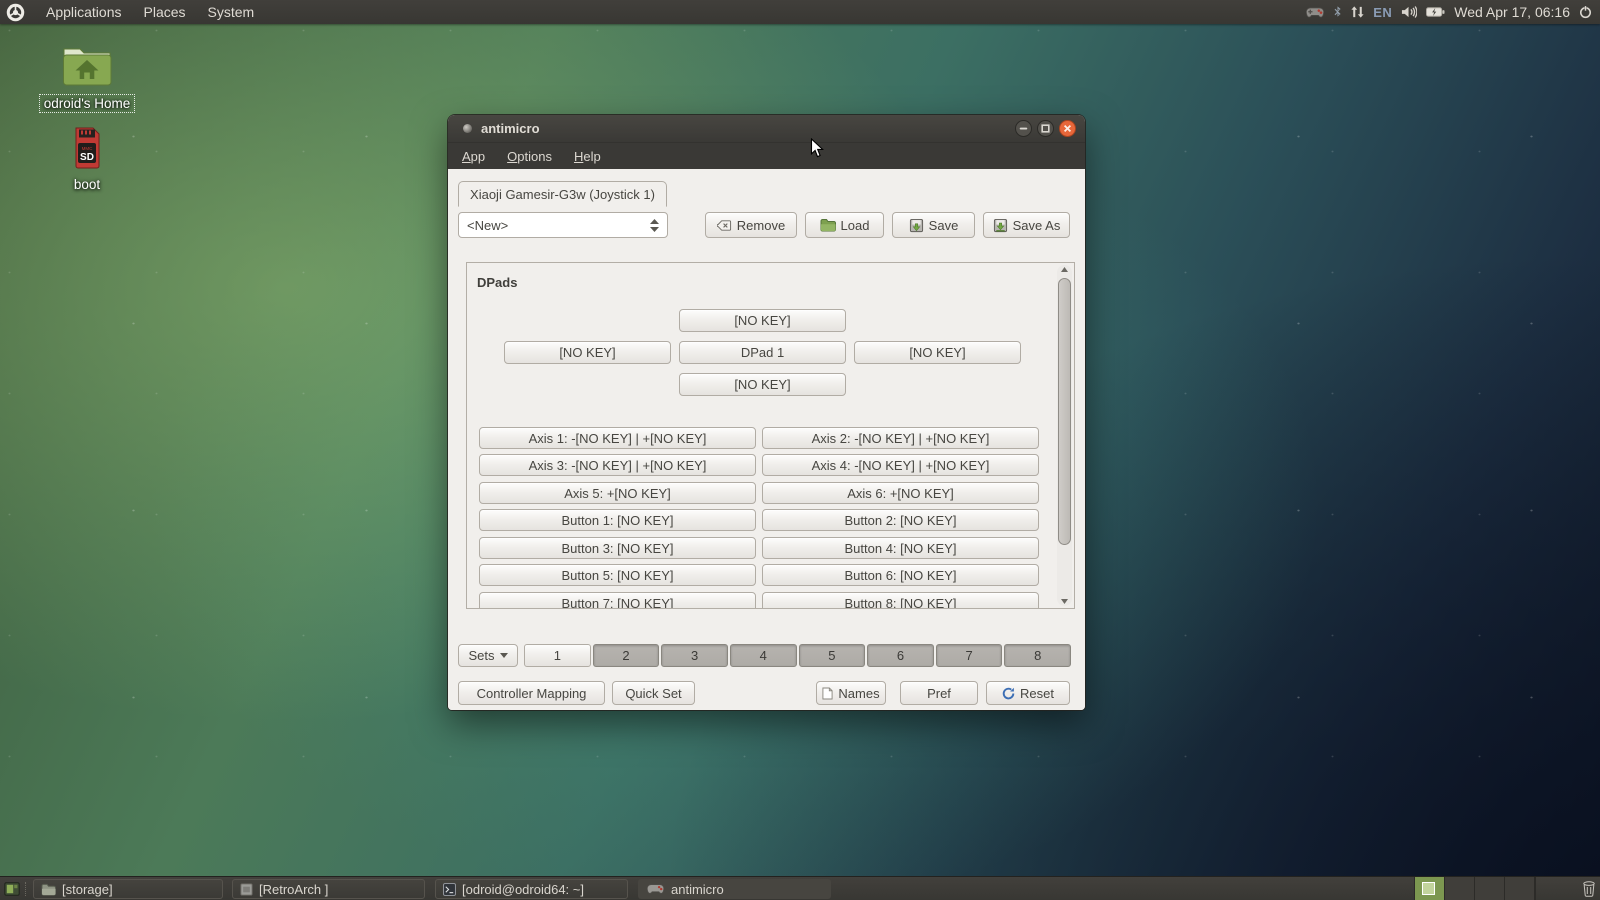 Image resolution: width=1600 pixels, height=900 pixels. I want to click on vertical-scrollbar, so click(1064, 435).